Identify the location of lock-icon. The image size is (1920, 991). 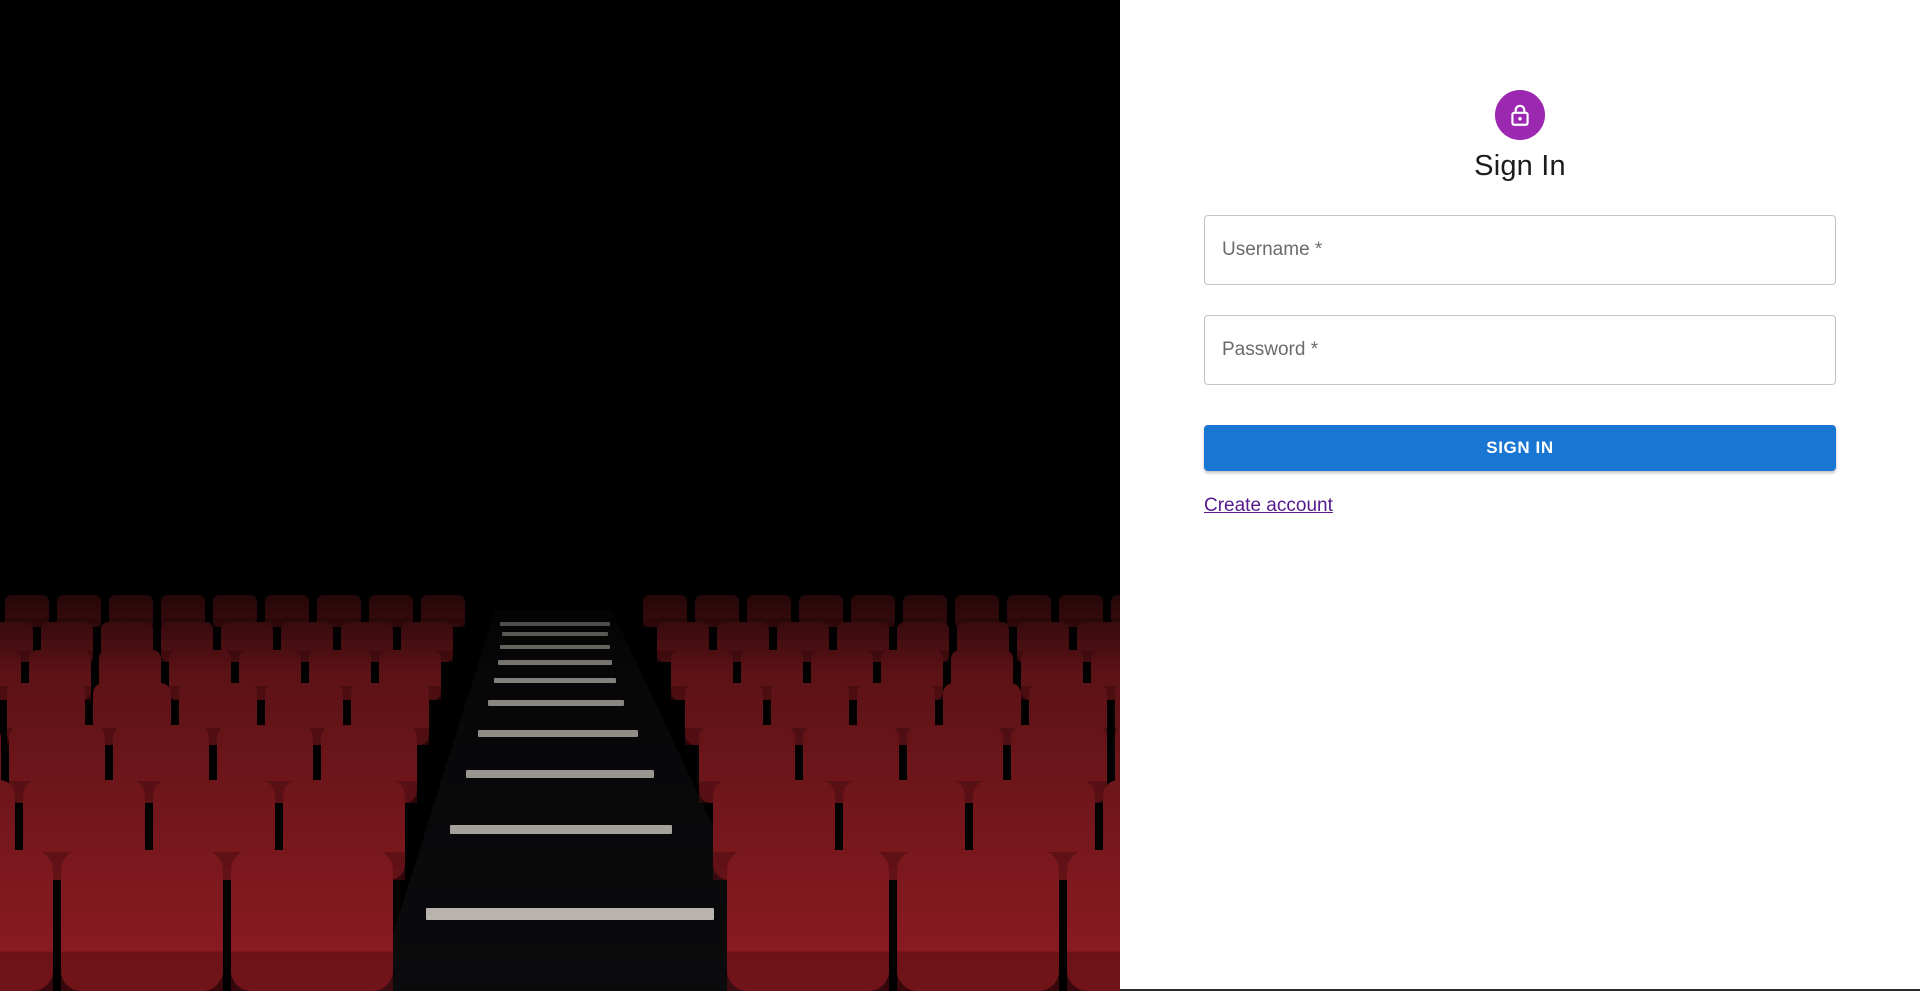
(1520, 115).